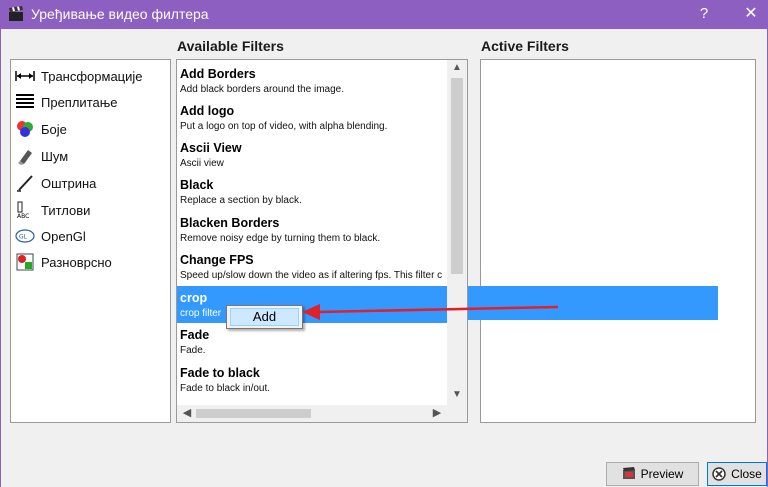 The width and height of the screenshot is (768, 487). What do you see at coordinates (25, 156) in the screenshot?
I see `noise-icon` at bounding box center [25, 156].